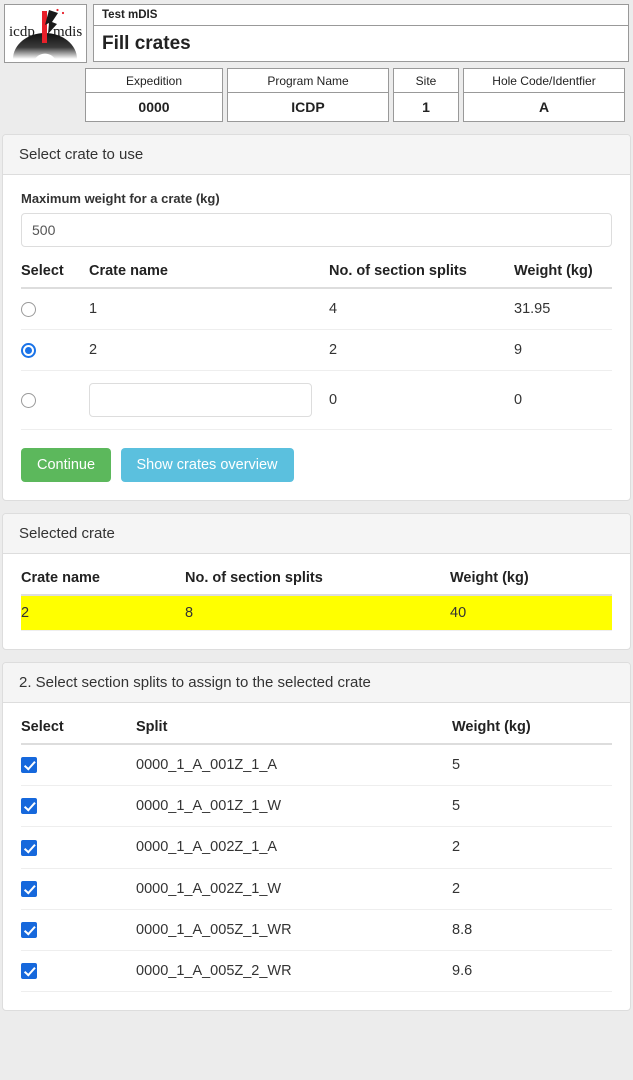 This screenshot has width=633, height=1080. I want to click on splits-header-row: Select Split Weight (kg), so click(316, 732).